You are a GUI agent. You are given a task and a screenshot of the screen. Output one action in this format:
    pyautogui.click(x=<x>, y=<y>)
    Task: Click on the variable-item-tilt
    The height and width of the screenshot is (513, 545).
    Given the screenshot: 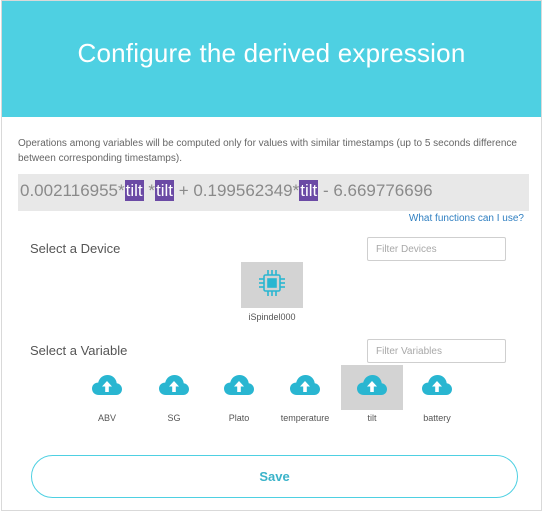 What is the action you would take?
    pyautogui.click(x=372, y=387)
    